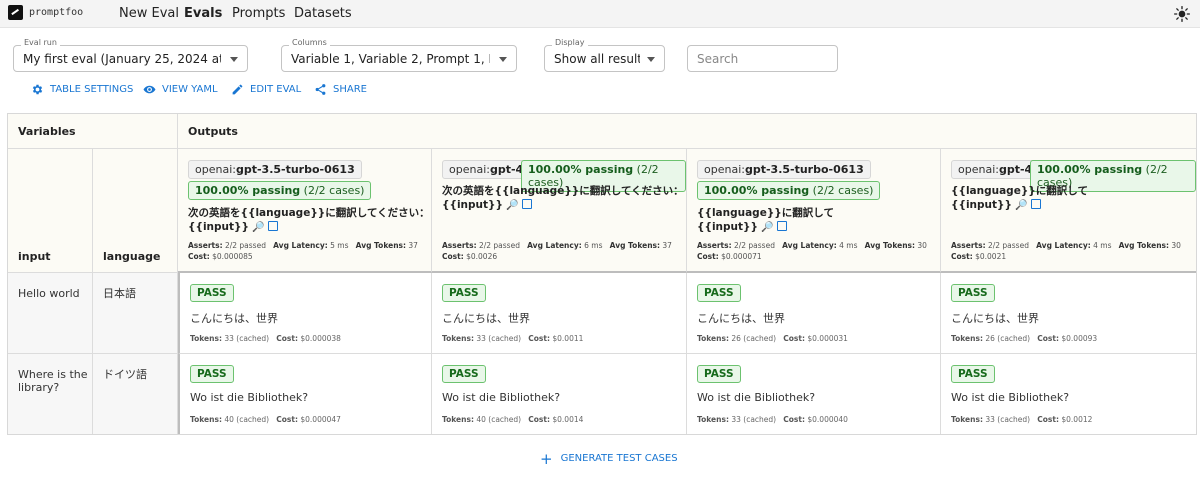 The image size is (1200, 482). I want to click on output-meta: Tokens: 33 (cached) Cost: $0.0011, so click(513, 338).